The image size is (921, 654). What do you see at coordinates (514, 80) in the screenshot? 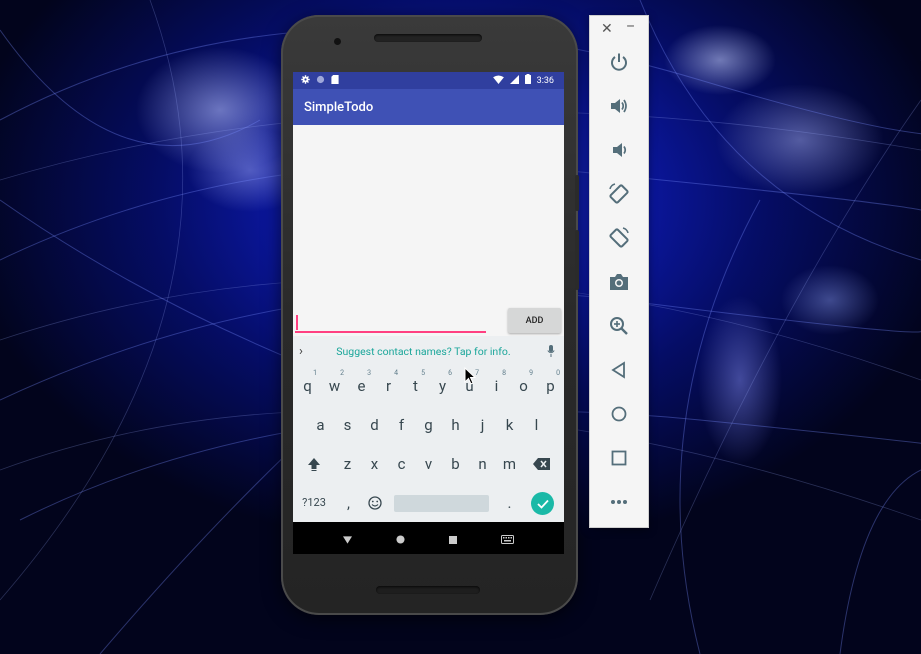
I see `signal-icon` at bounding box center [514, 80].